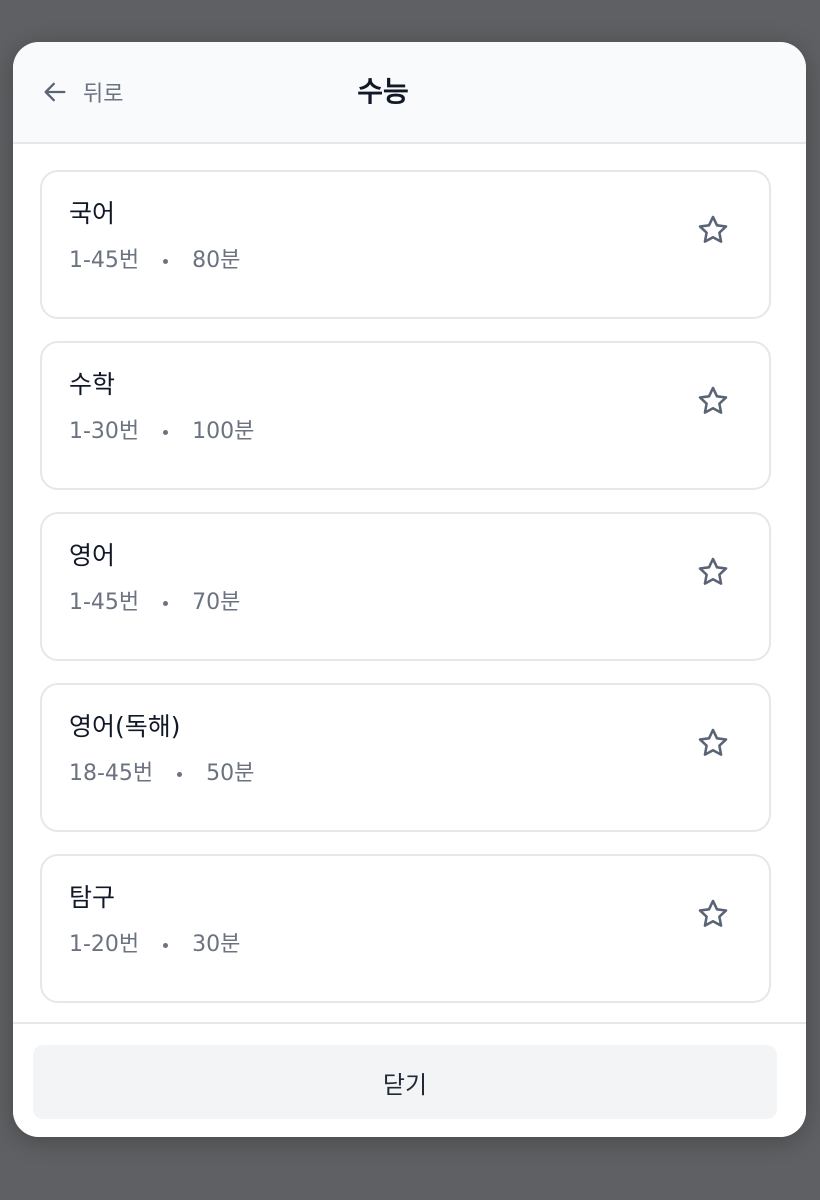  What do you see at coordinates (383, 91) in the screenshot?
I see `modal-title: 수능` at bounding box center [383, 91].